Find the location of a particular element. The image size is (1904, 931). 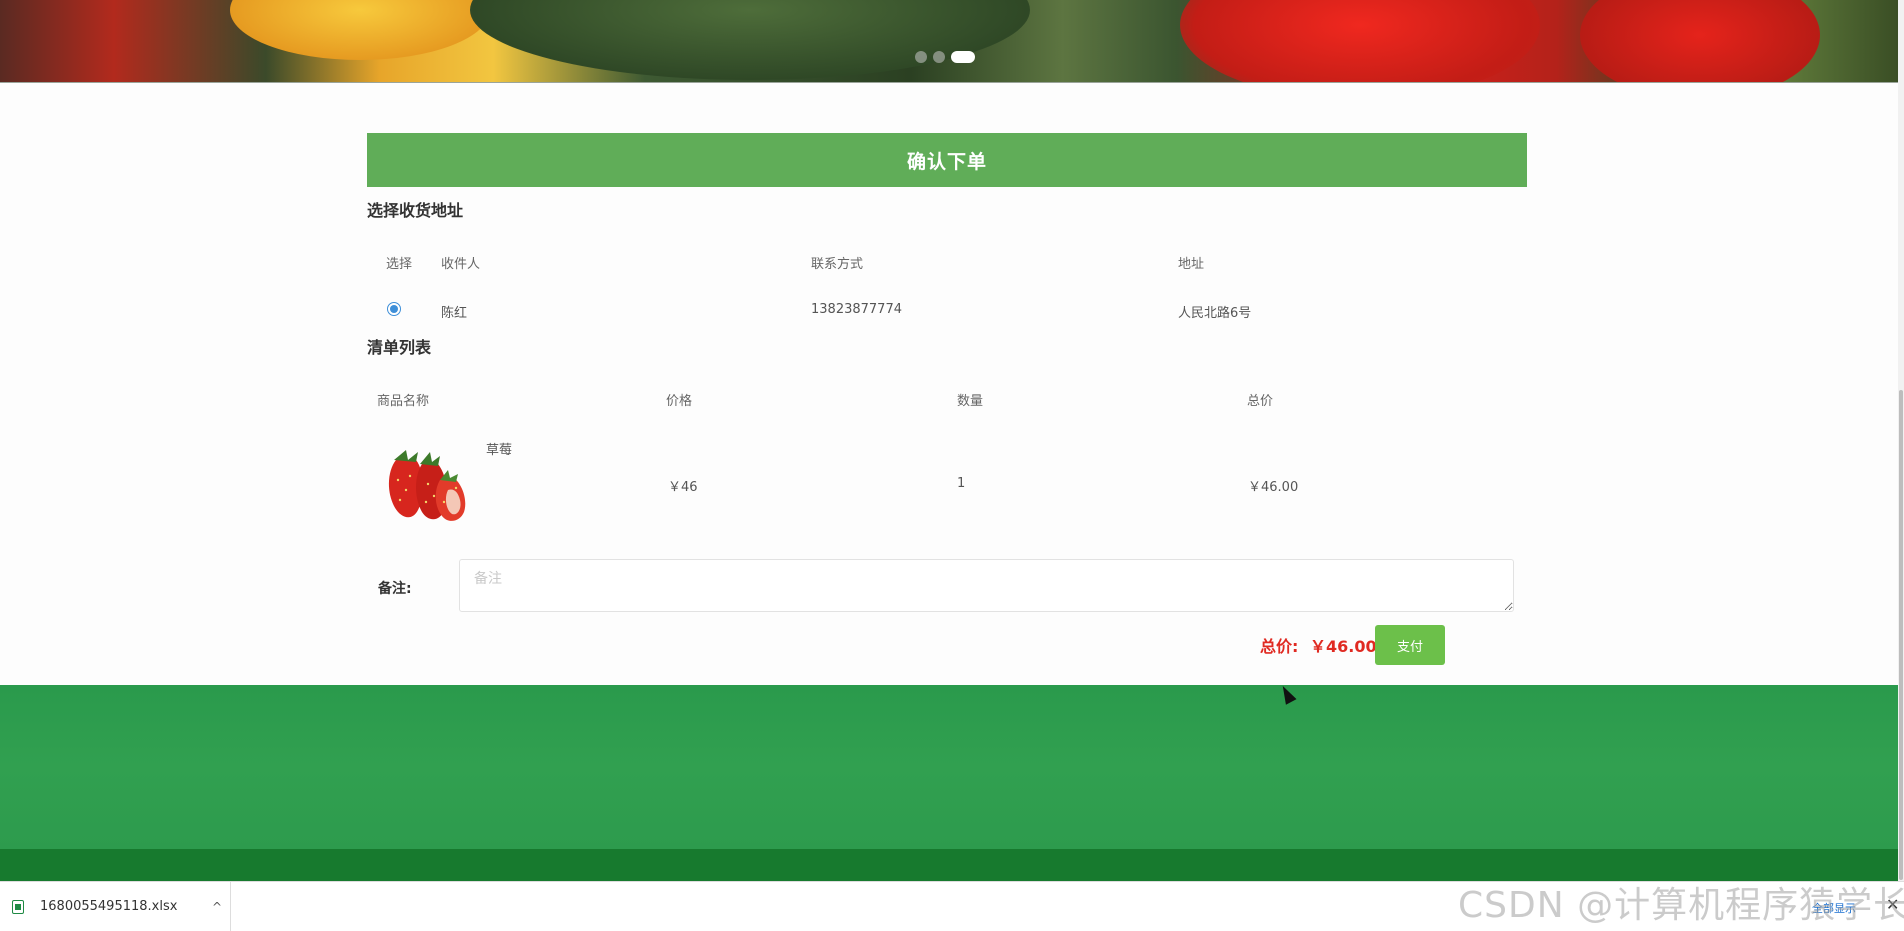

excel-file-icon is located at coordinates (18, 906).